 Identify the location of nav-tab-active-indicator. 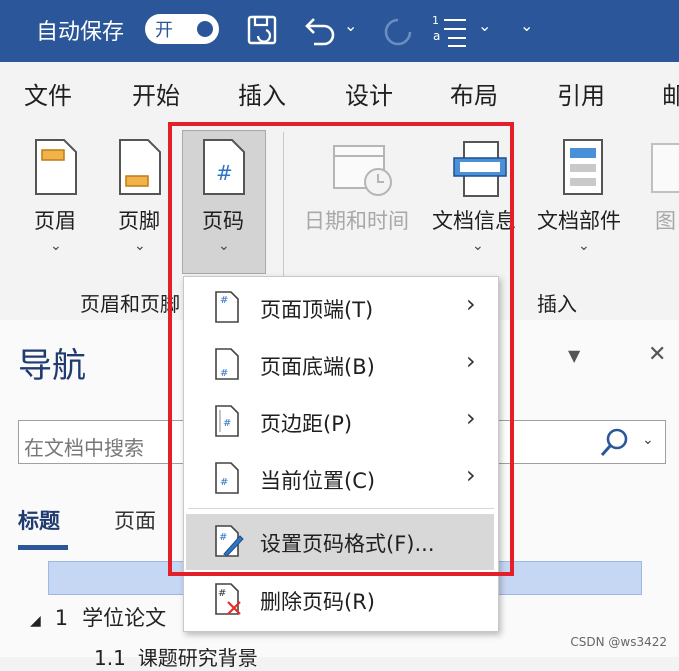
(43, 547).